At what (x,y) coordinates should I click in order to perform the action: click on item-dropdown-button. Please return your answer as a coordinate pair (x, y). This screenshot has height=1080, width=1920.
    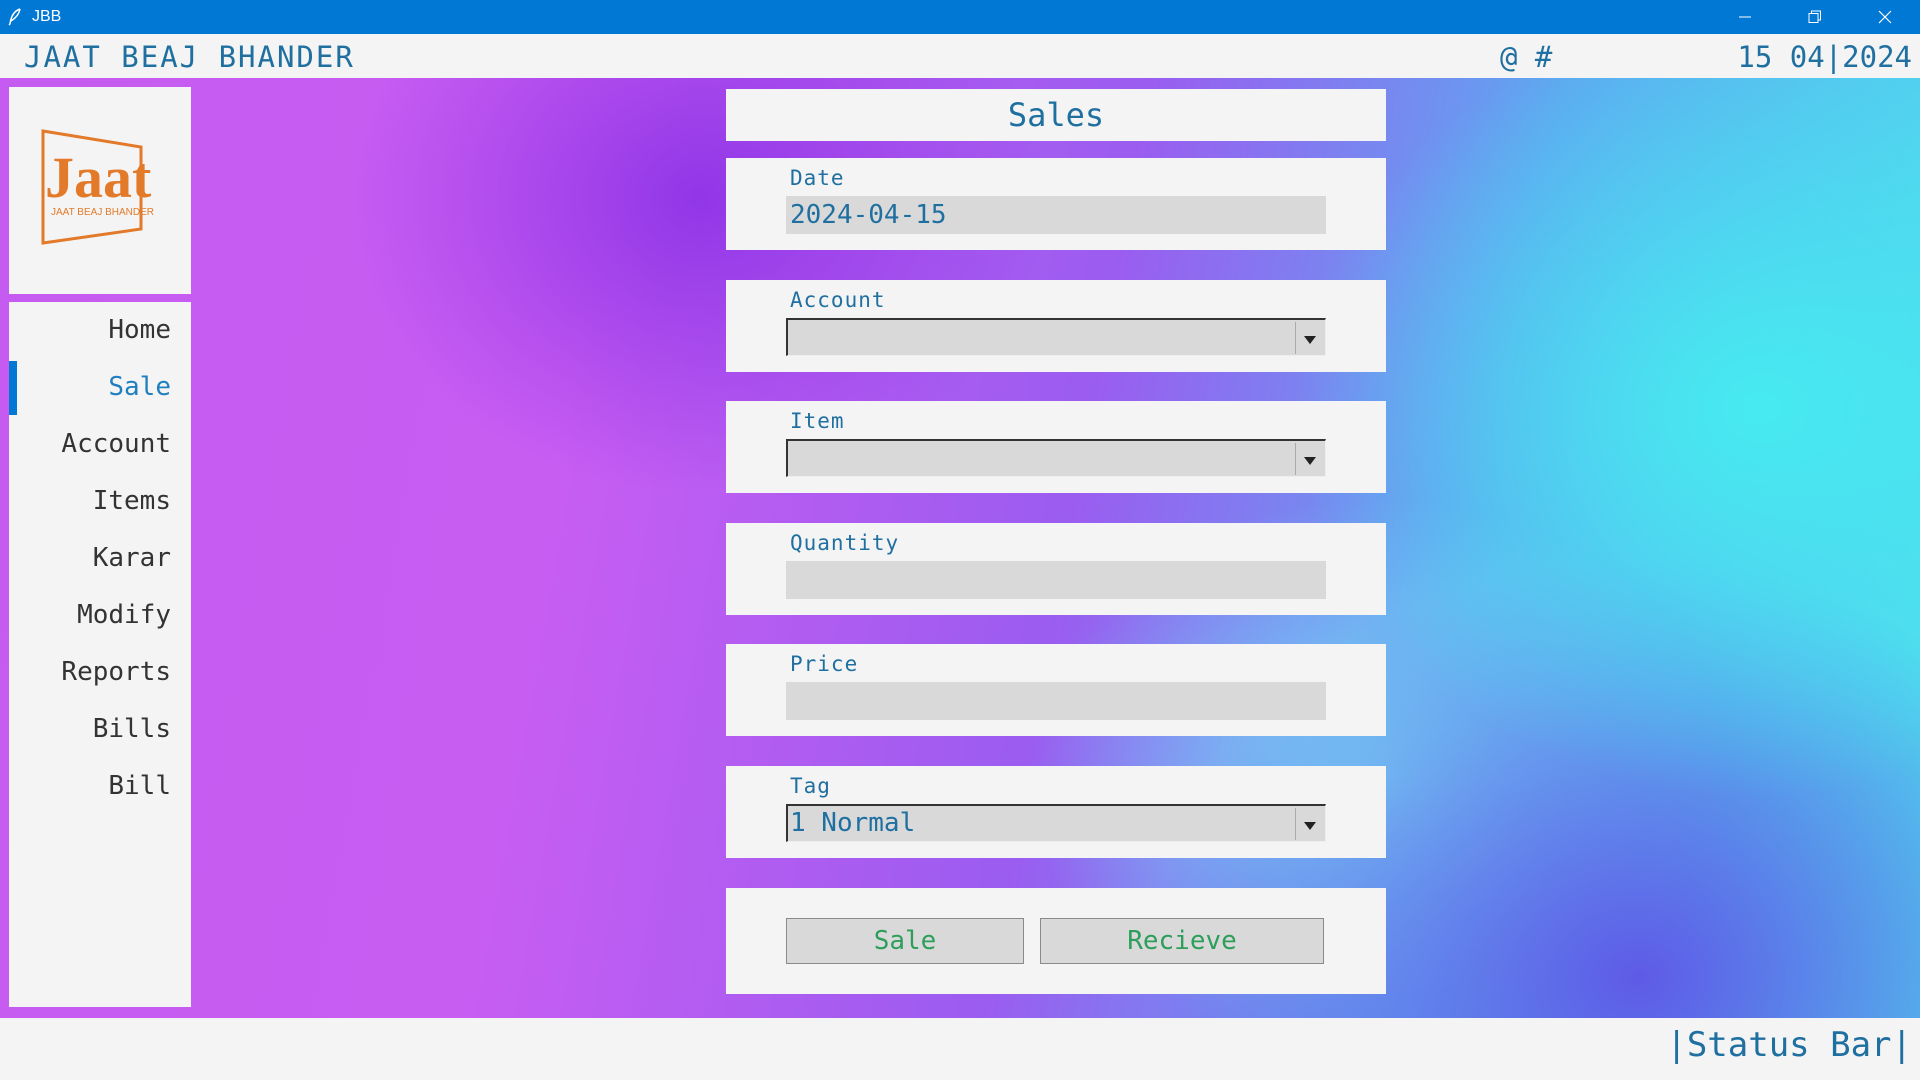
    Looking at the image, I should click on (1309, 459).